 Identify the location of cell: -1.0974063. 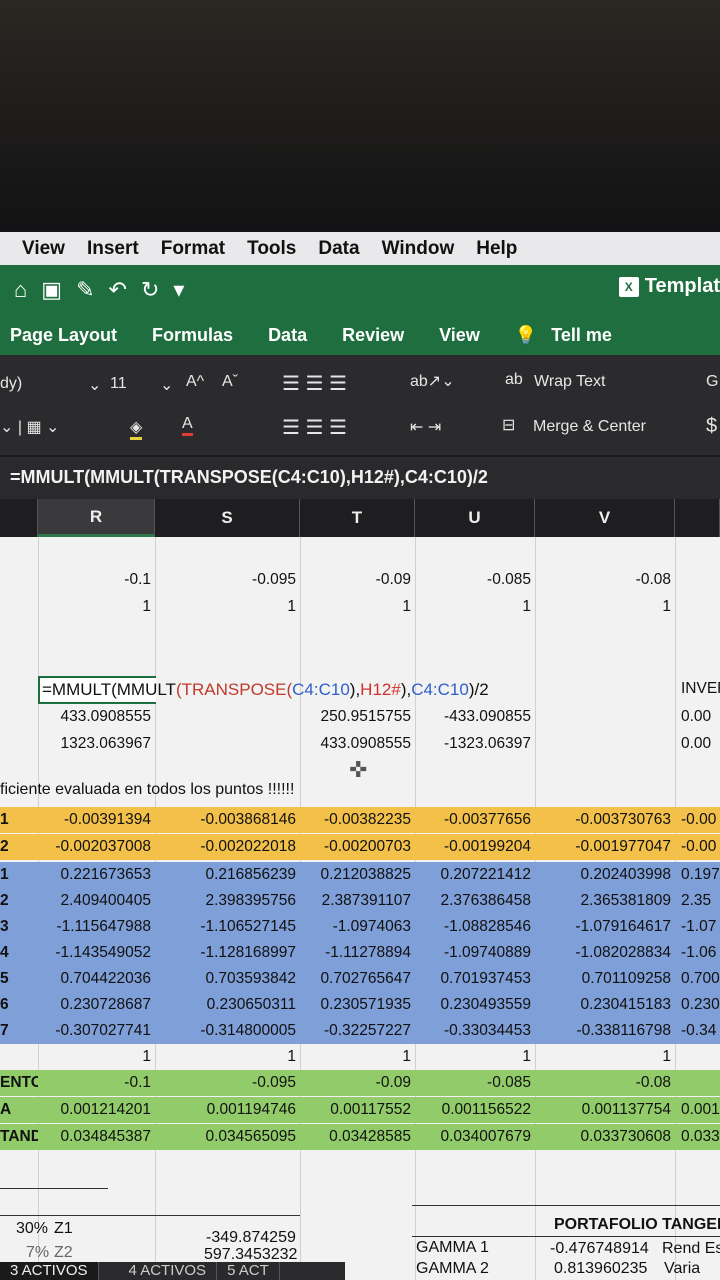
(357, 927).